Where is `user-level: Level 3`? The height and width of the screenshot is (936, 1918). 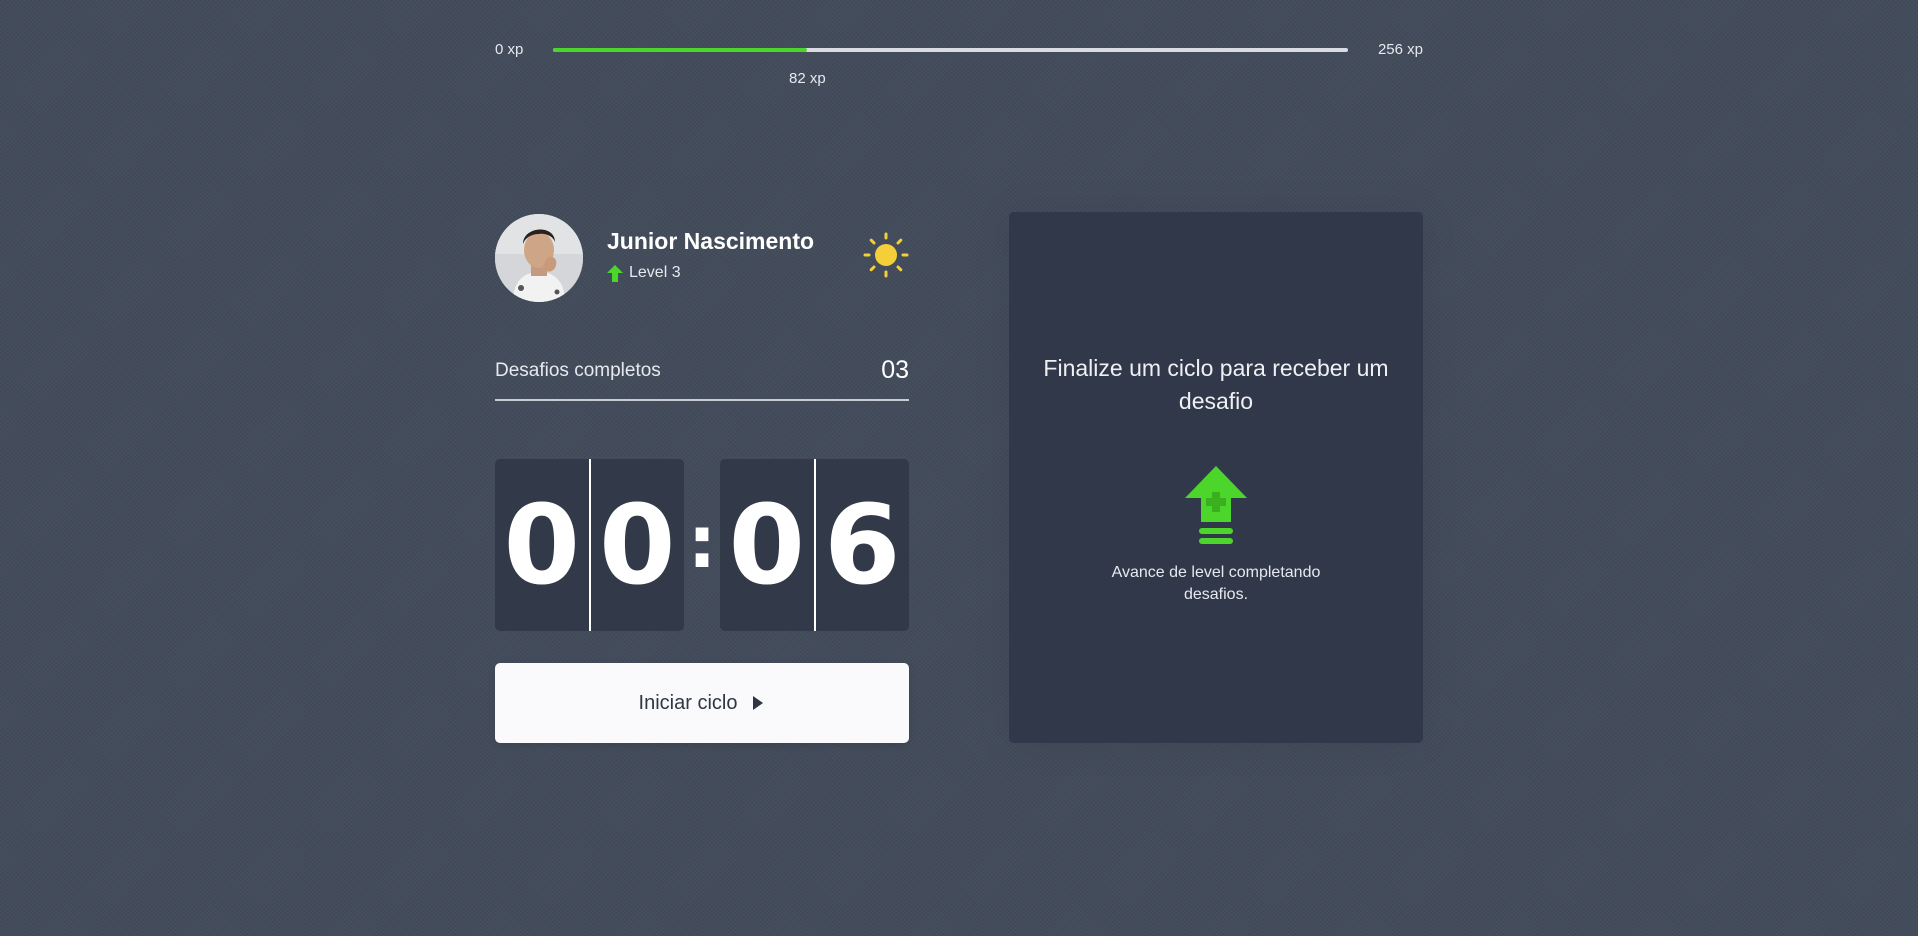
user-level: Level 3 is located at coordinates (644, 273).